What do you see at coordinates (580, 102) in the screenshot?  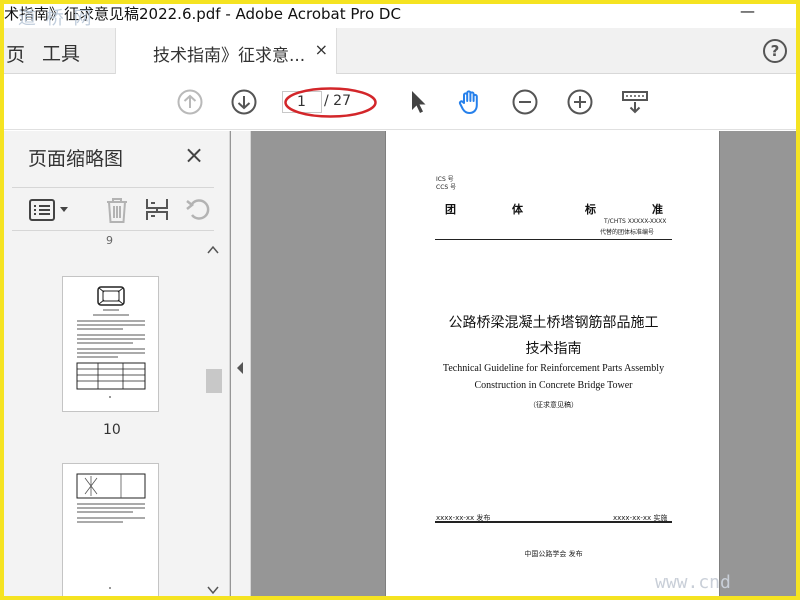 I see `zoom-in-icon` at bounding box center [580, 102].